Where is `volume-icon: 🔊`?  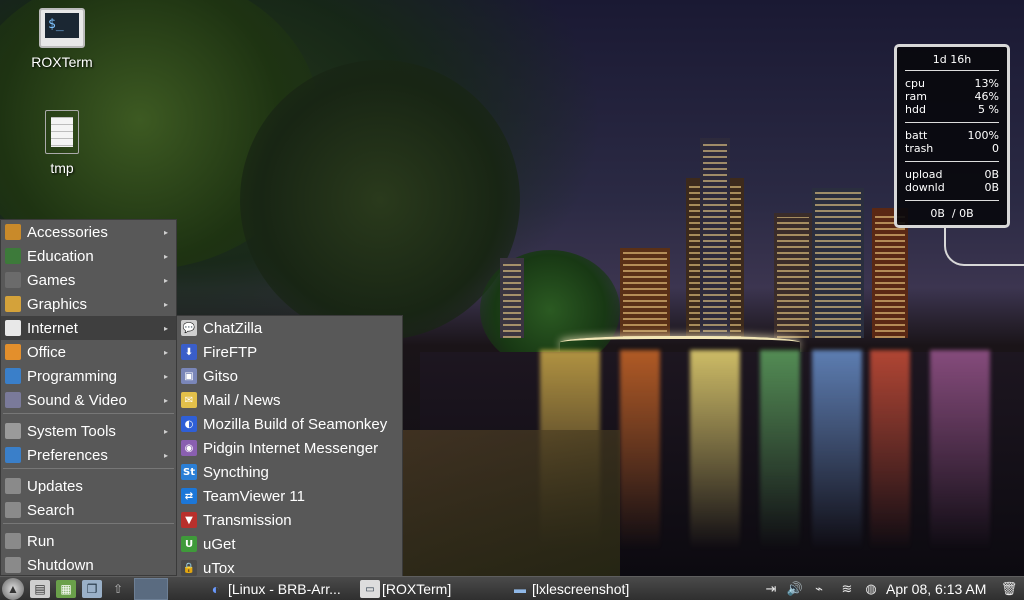 volume-icon: 🔊 is located at coordinates (795, 589).